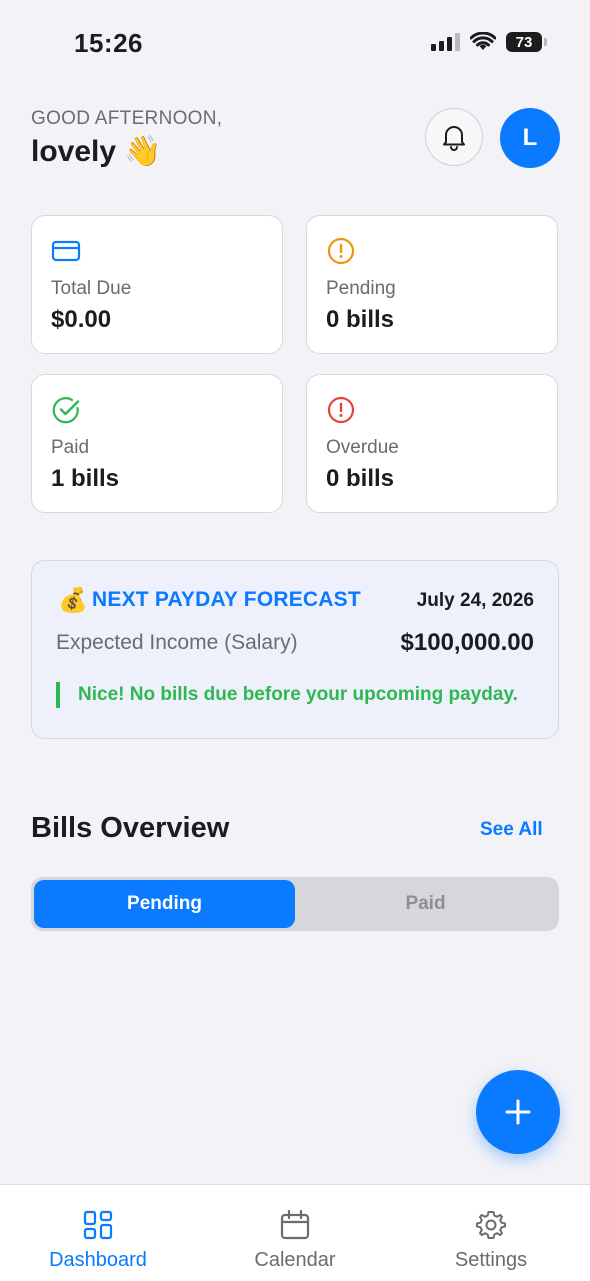  Describe the element at coordinates (70, 447) in the screenshot. I see `stat-label: Paid` at that location.